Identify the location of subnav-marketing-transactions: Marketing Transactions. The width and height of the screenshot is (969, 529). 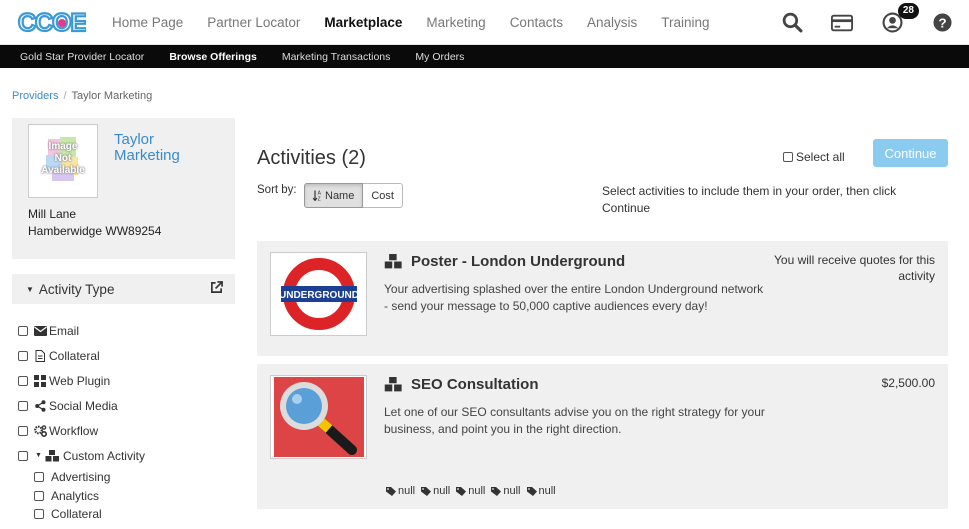
(336, 57).